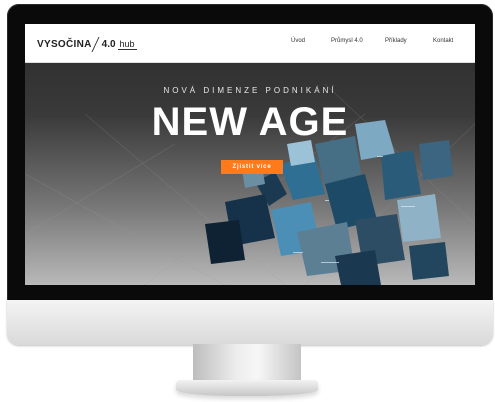  What do you see at coordinates (252, 167) in the screenshot?
I see `cta-button: Zjistit více` at bounding box center [252, 167].